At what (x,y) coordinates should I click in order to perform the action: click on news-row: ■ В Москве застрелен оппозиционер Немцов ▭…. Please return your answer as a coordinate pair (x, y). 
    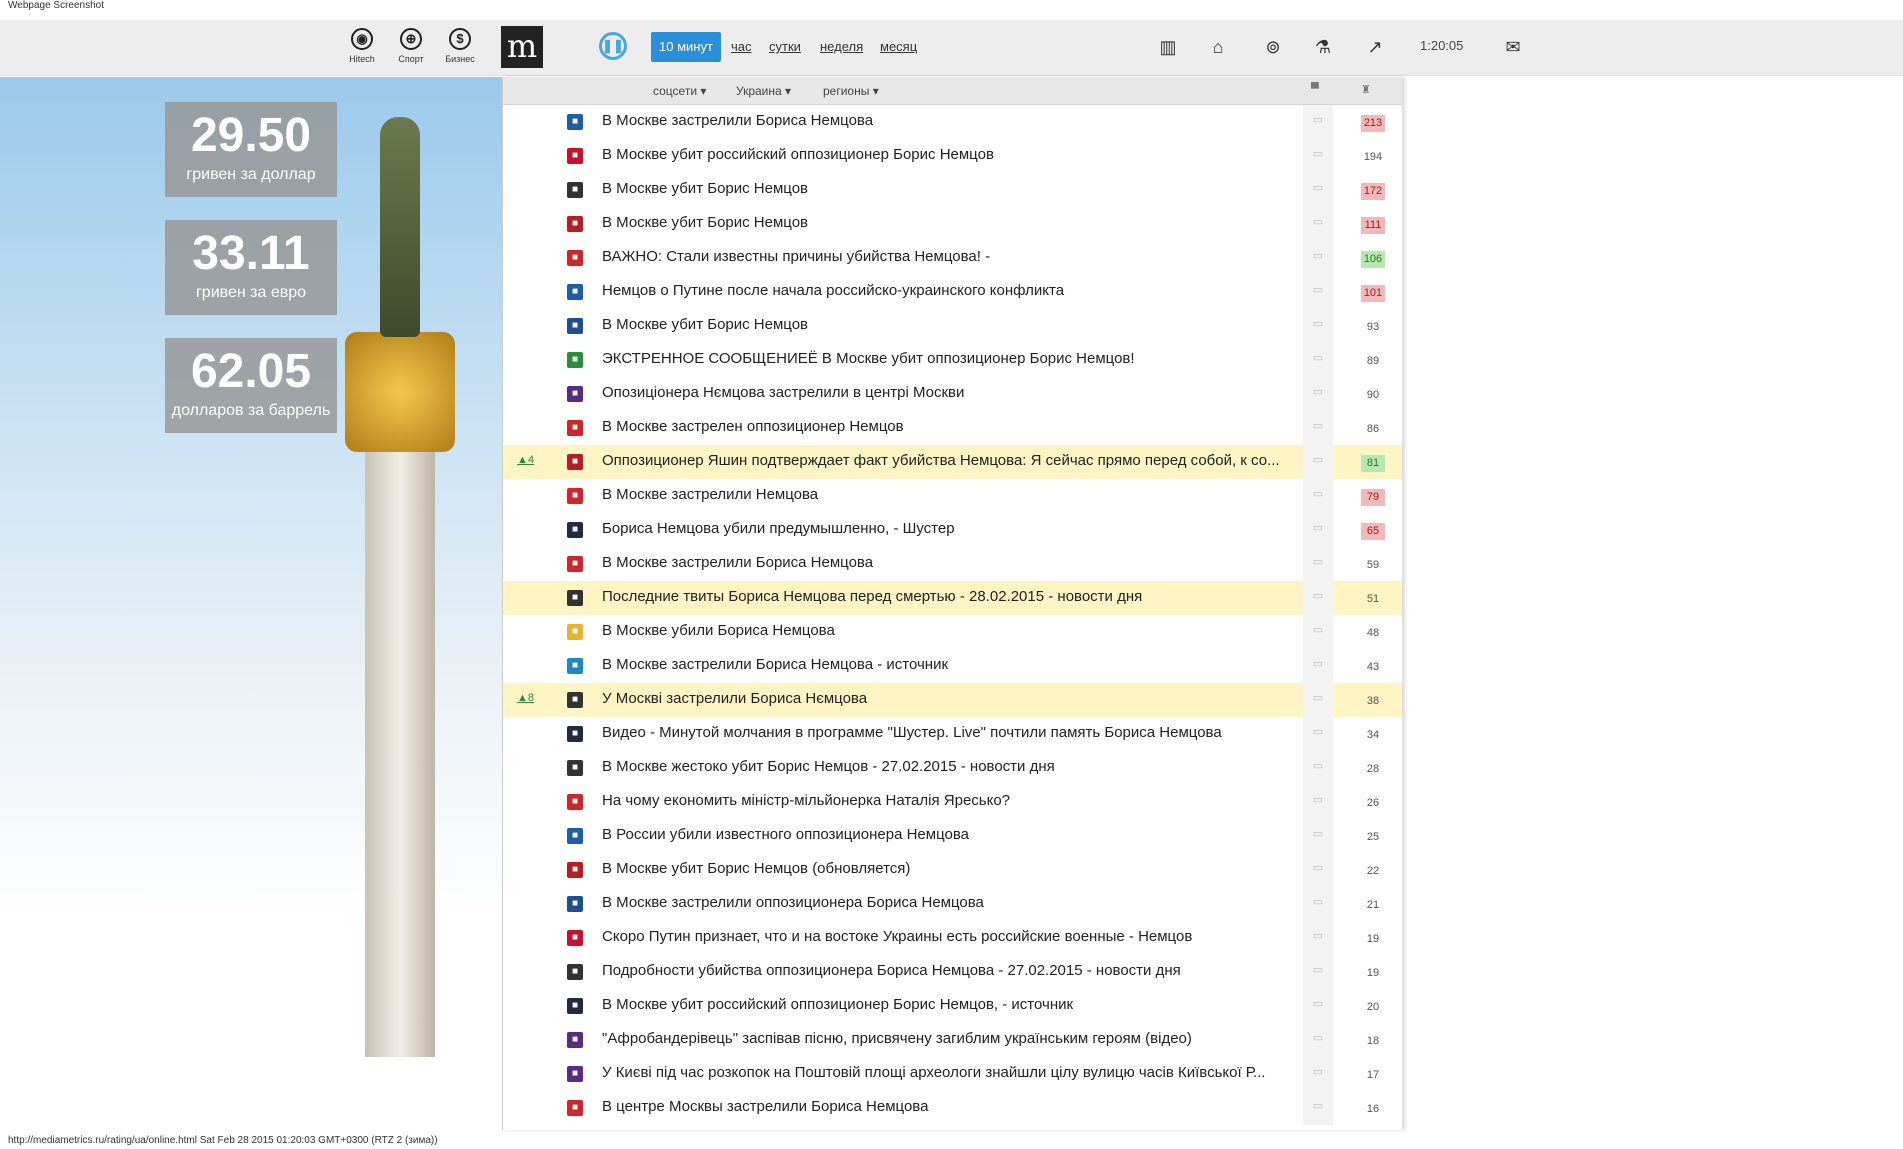
    Looking at the image, I should click on (952, 428).